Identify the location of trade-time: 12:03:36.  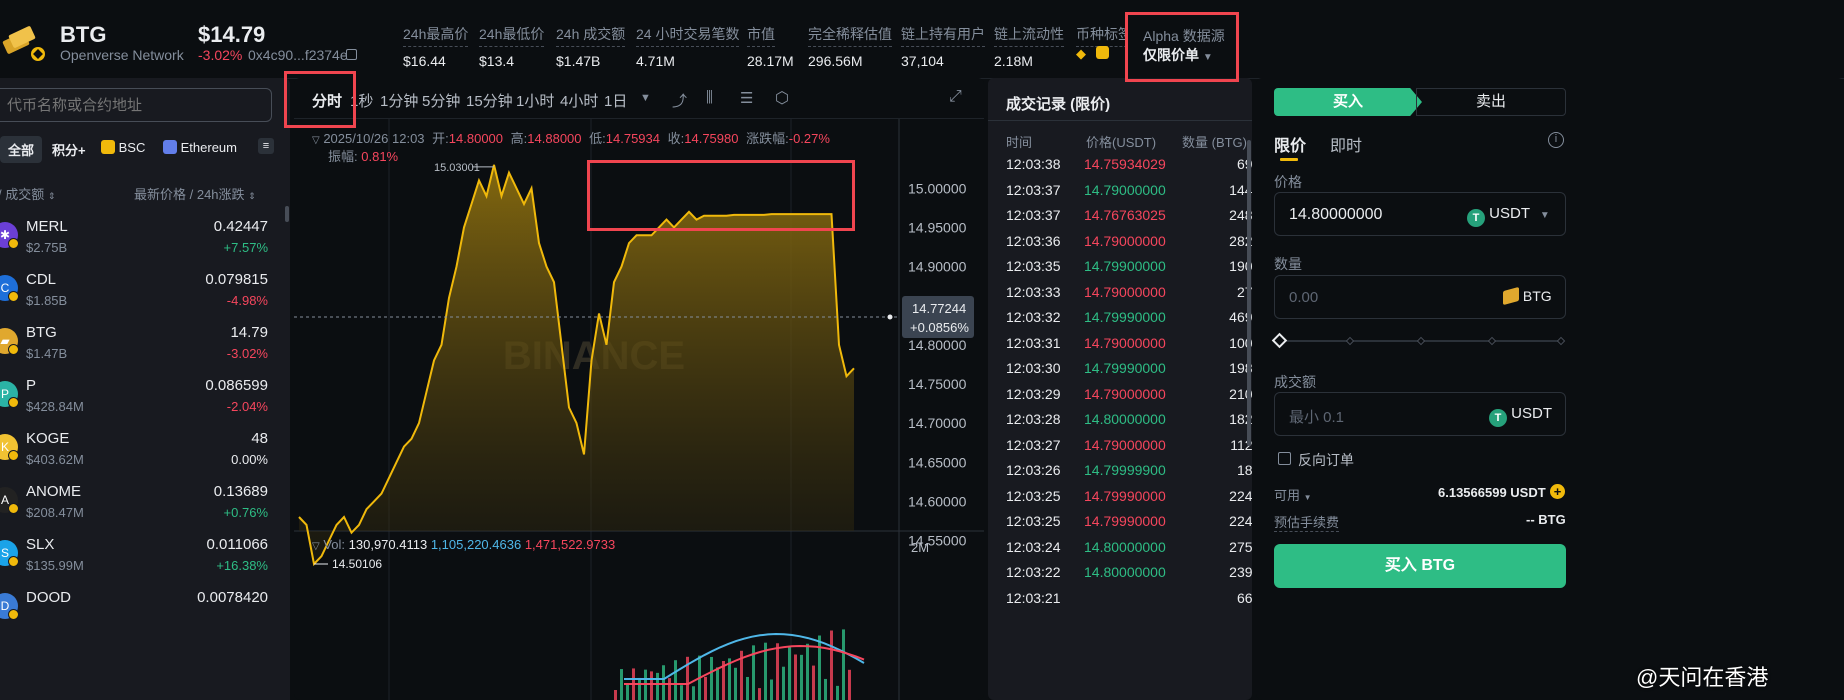
(1033, 240).